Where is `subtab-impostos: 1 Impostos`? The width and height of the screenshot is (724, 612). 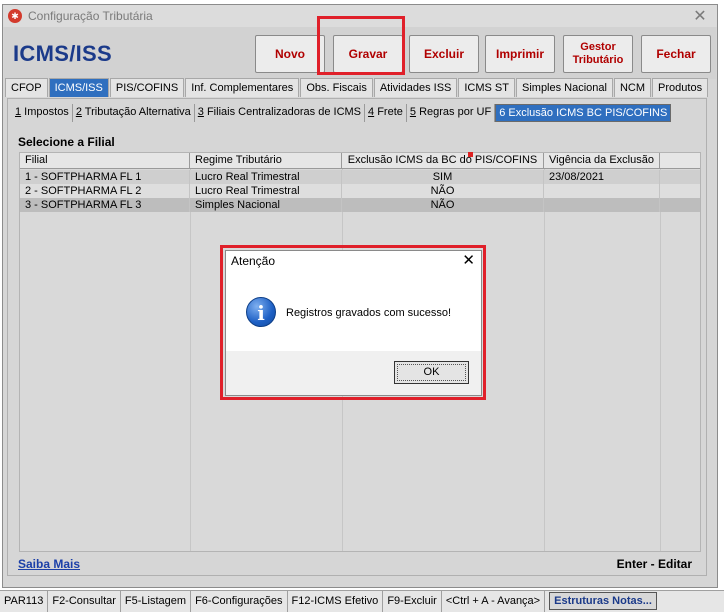
subtab-impostos: 1 Impostos is located at coordinates (42, 113).